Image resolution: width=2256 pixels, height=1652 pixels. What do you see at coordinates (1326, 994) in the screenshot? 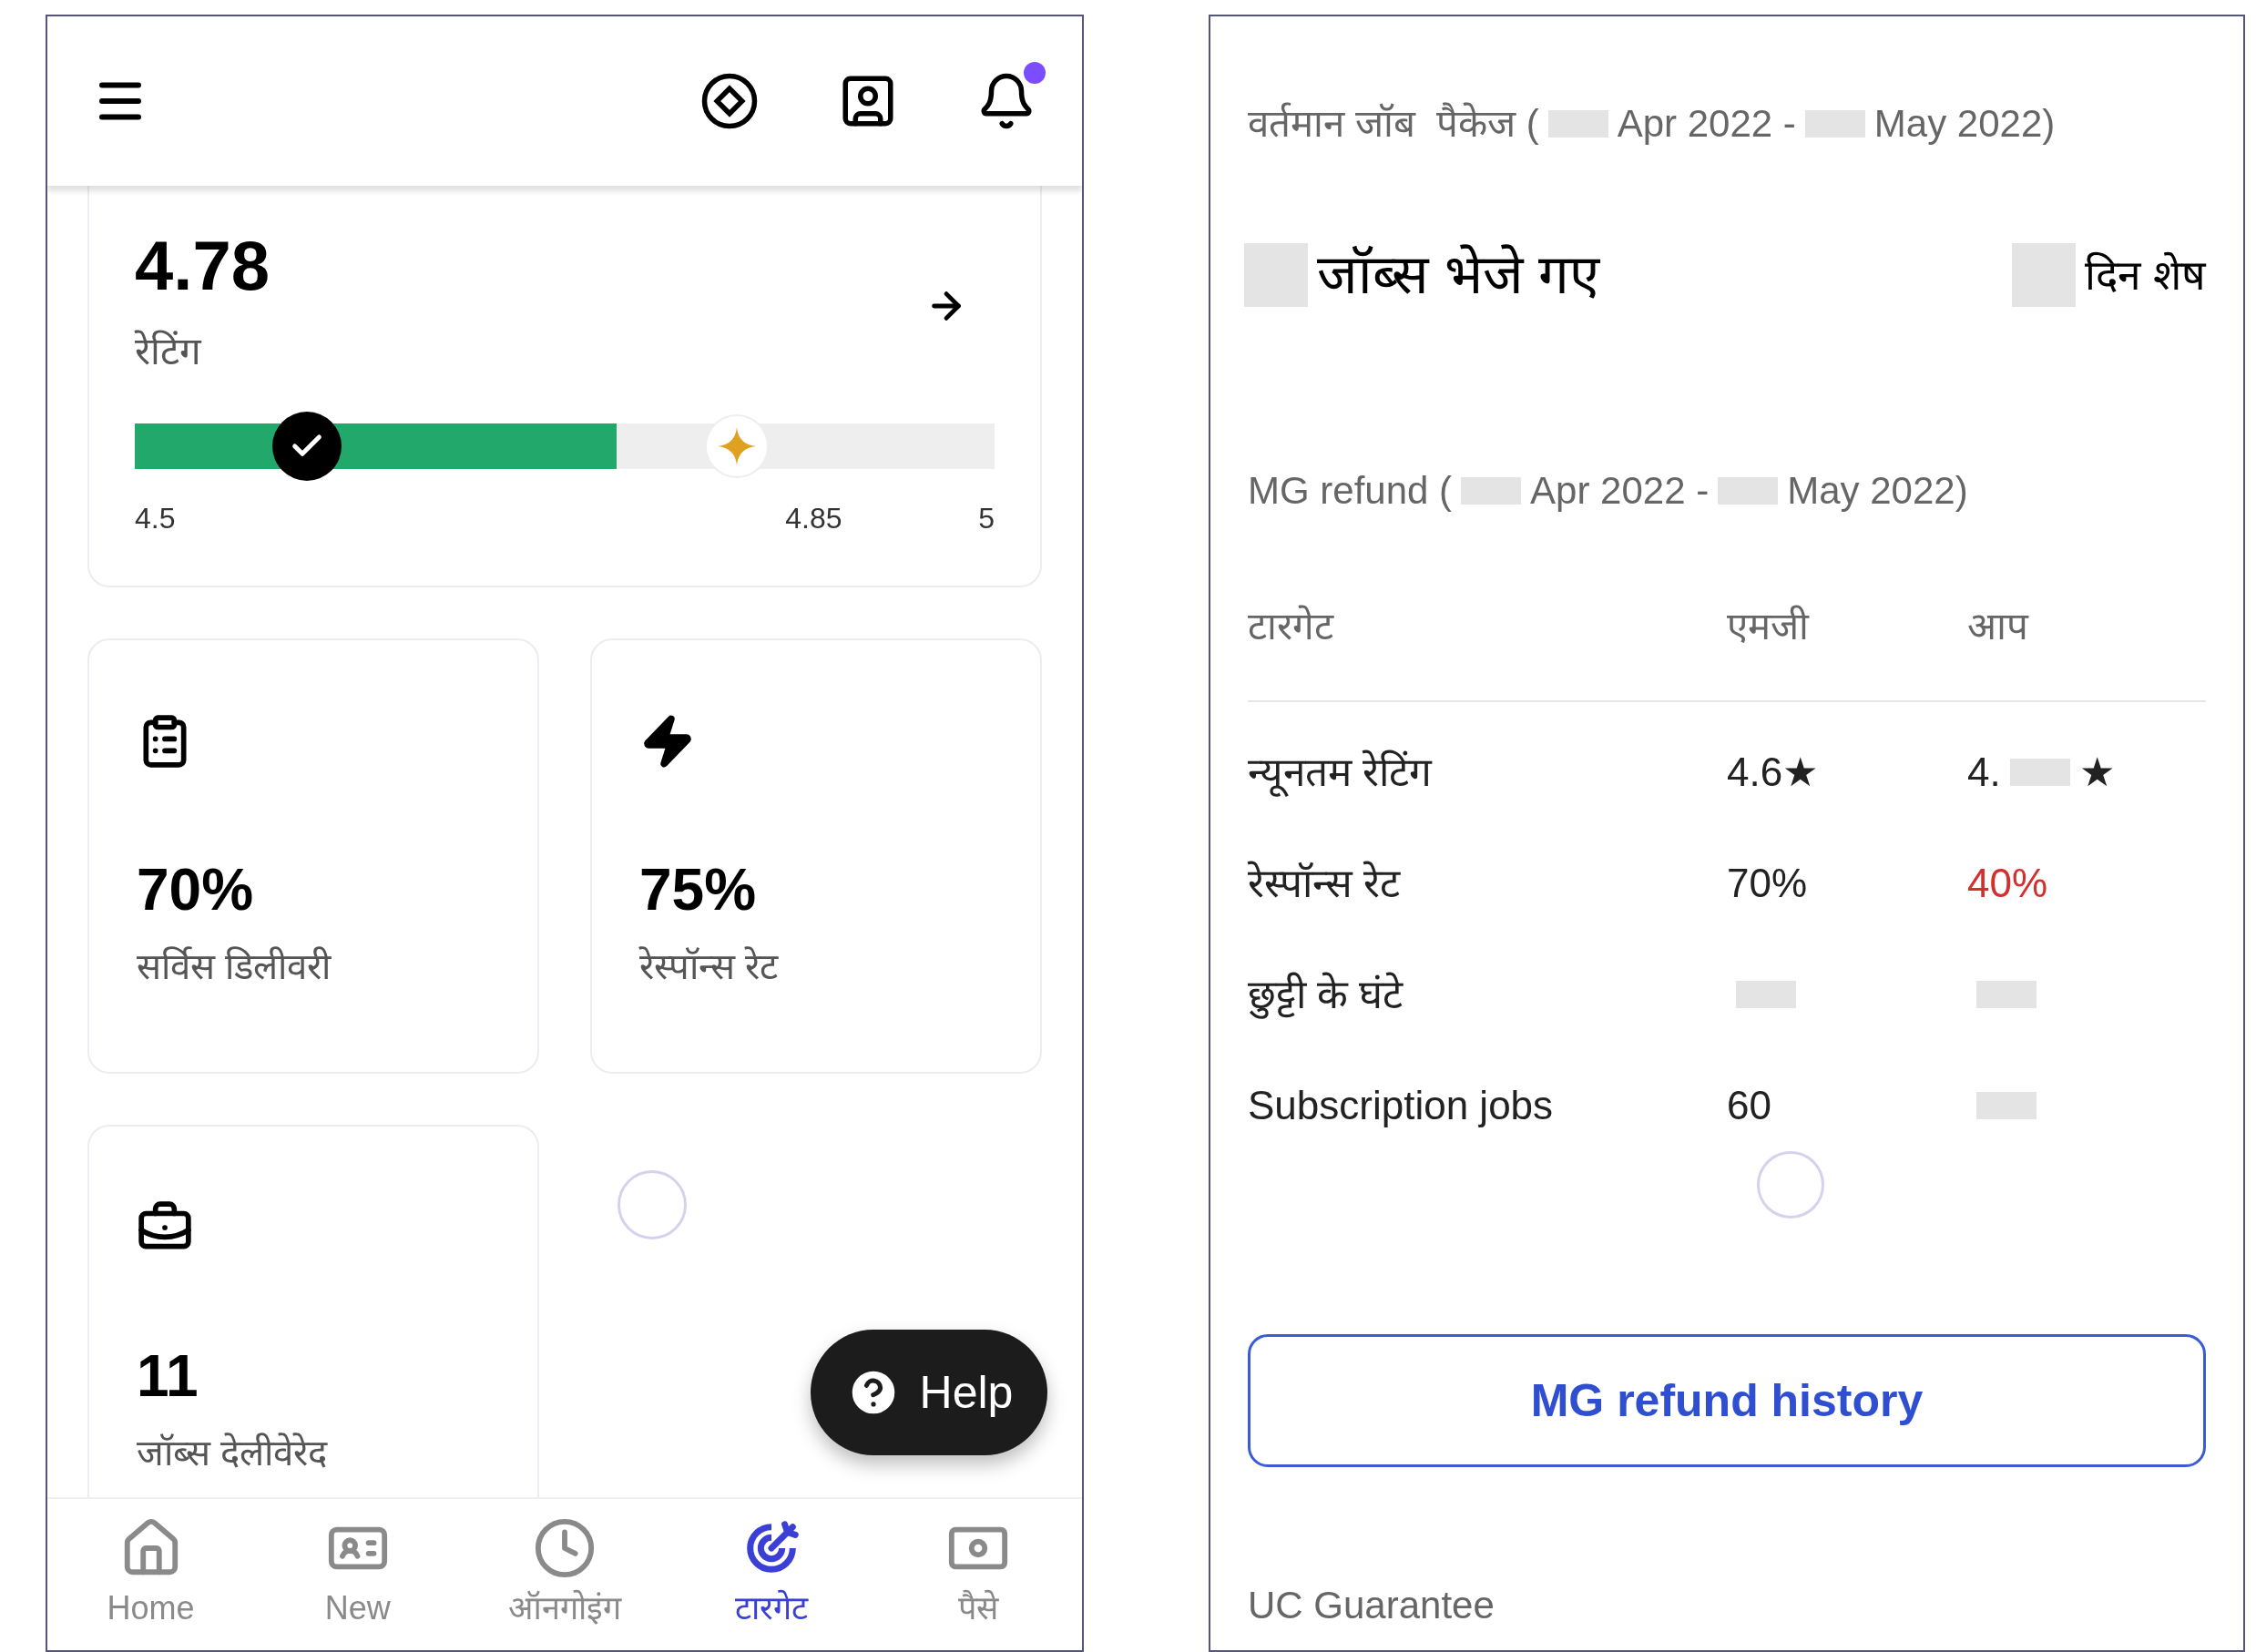
I see `table-cell: छुट्टी के घंटे` at bounding box center [1326, 994].